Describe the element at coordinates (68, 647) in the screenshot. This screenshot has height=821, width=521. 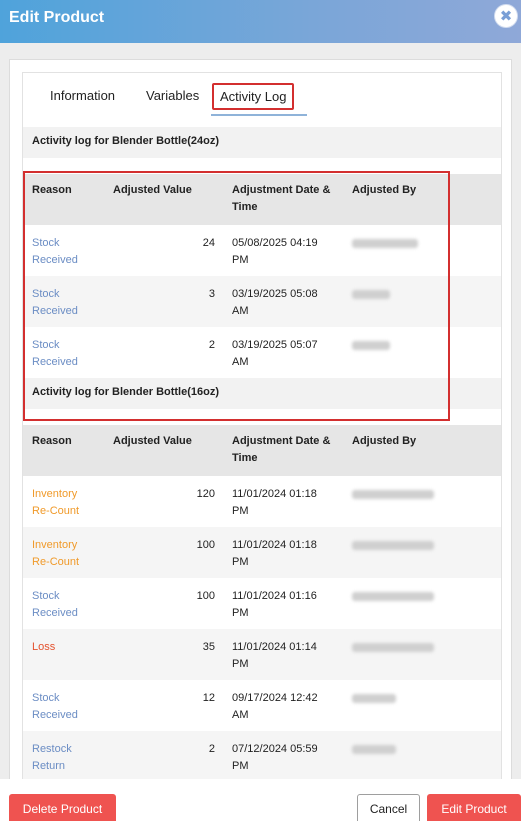
I see `reason-link: Loss` at that location.